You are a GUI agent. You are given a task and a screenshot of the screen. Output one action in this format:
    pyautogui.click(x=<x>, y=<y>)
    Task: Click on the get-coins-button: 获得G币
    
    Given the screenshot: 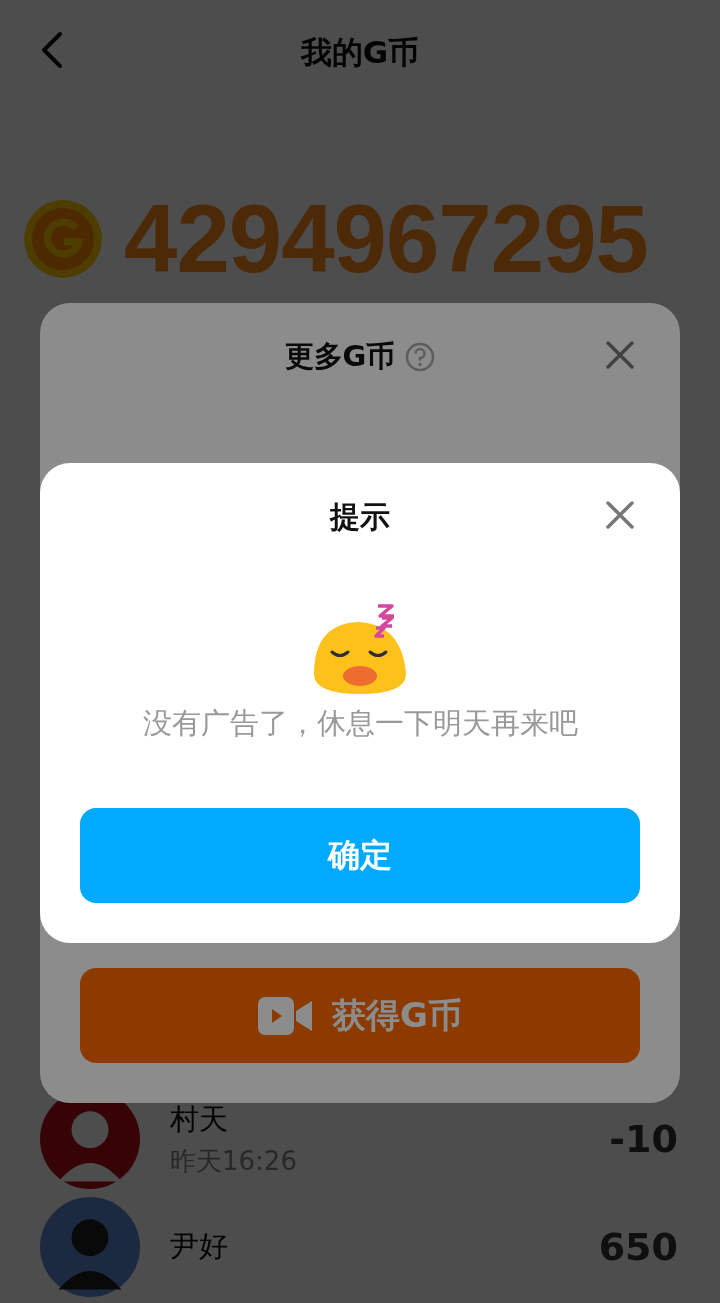 What is the action you would take?
    pyautogui.click(x=360, y=1015)
    